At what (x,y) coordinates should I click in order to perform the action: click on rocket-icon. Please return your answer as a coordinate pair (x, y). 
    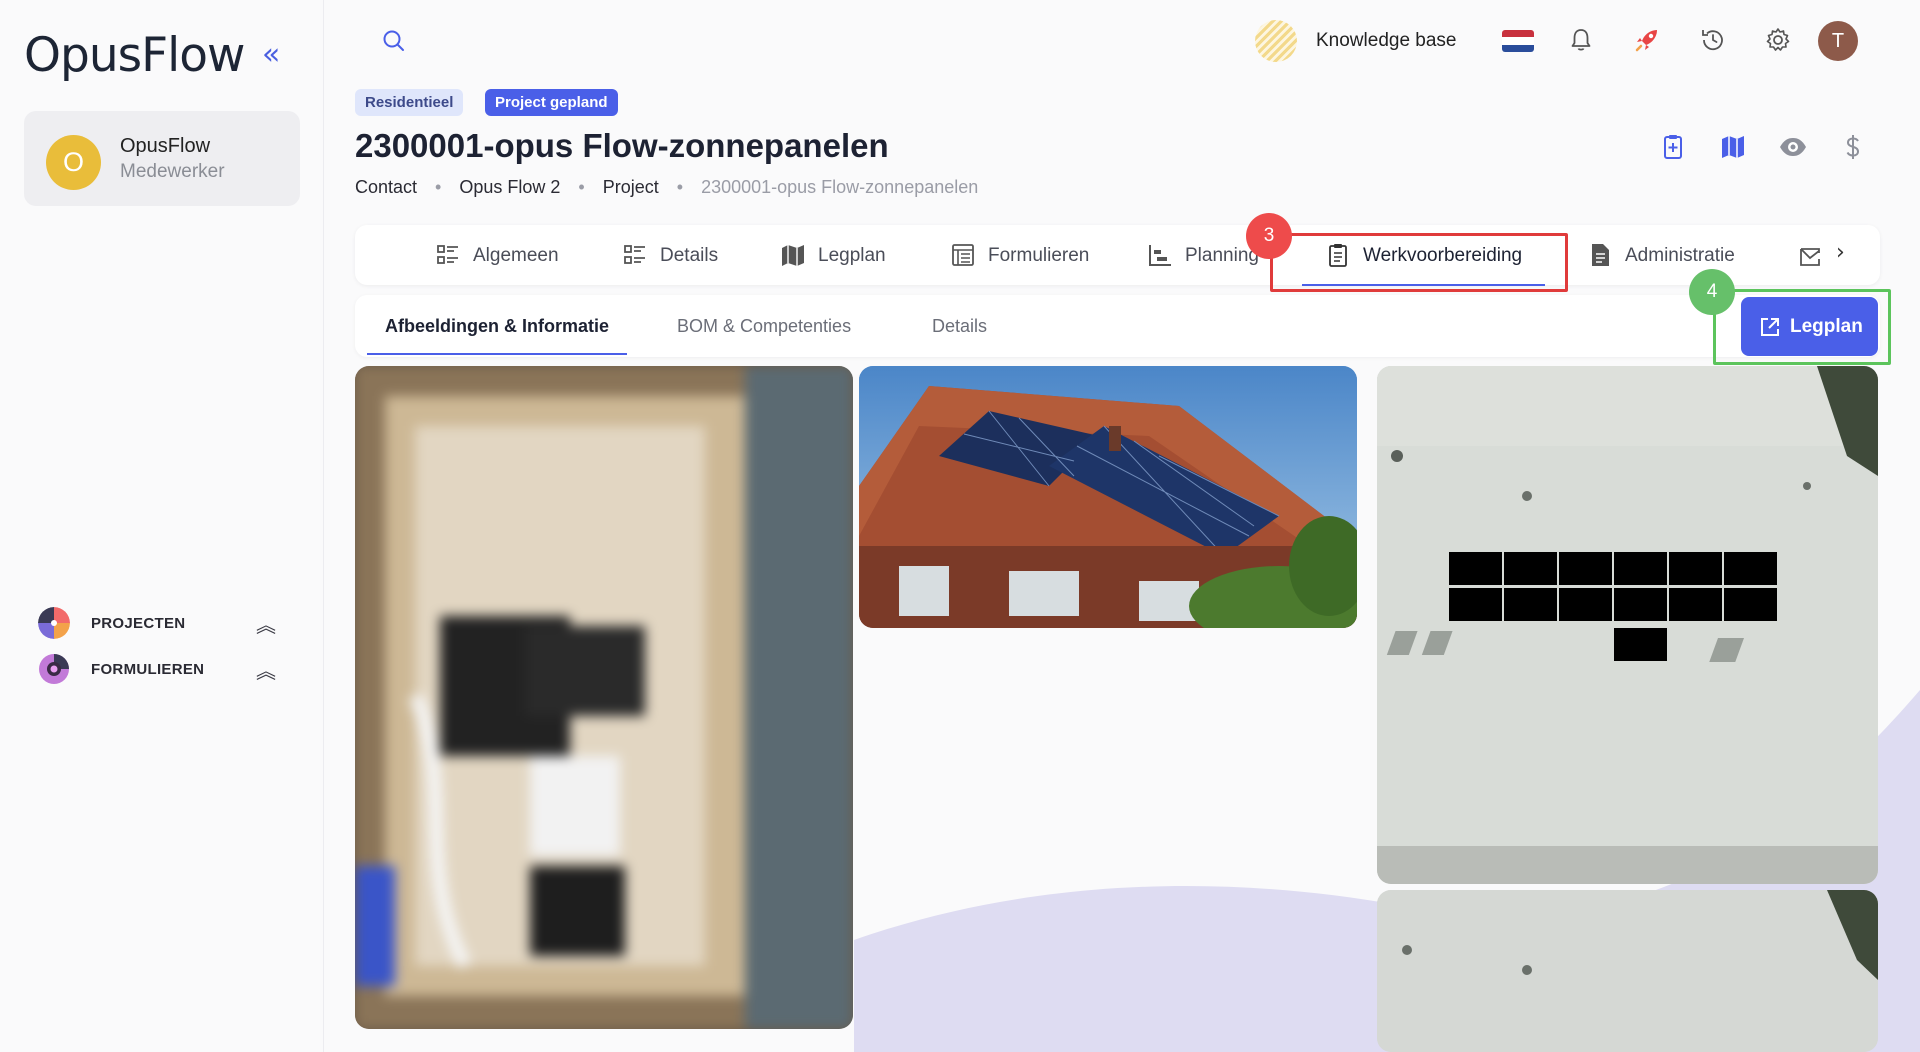
    Looking at the image, I should click on (1647, 40).